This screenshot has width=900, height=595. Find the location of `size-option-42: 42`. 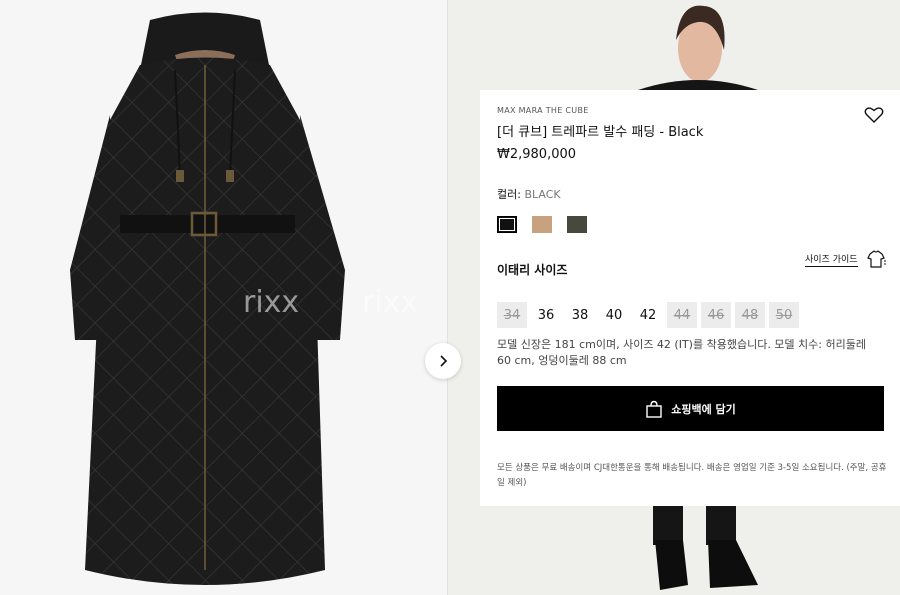

size-option-42: 42 is located at coordinates (648, 315).